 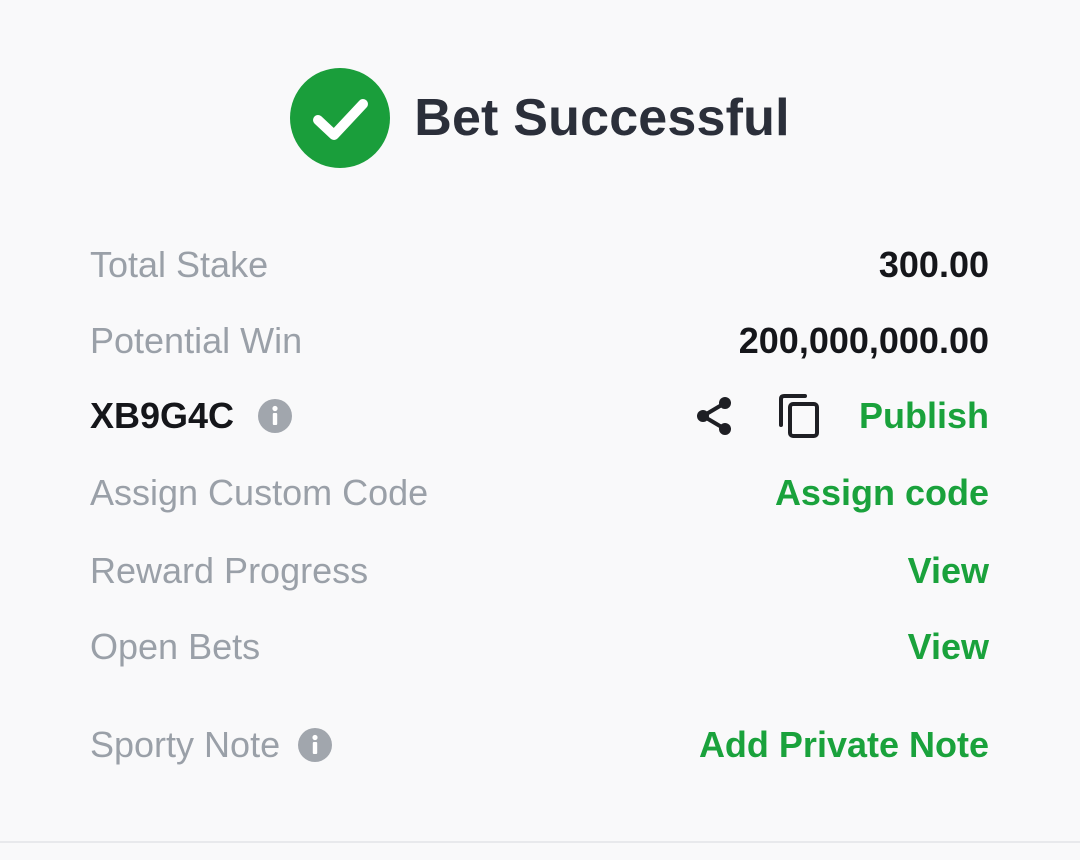 What do you see at coordinates (602, 118) in the screenshot?
I see `page-title: Bet Successful` at bounding box center [602, 118].